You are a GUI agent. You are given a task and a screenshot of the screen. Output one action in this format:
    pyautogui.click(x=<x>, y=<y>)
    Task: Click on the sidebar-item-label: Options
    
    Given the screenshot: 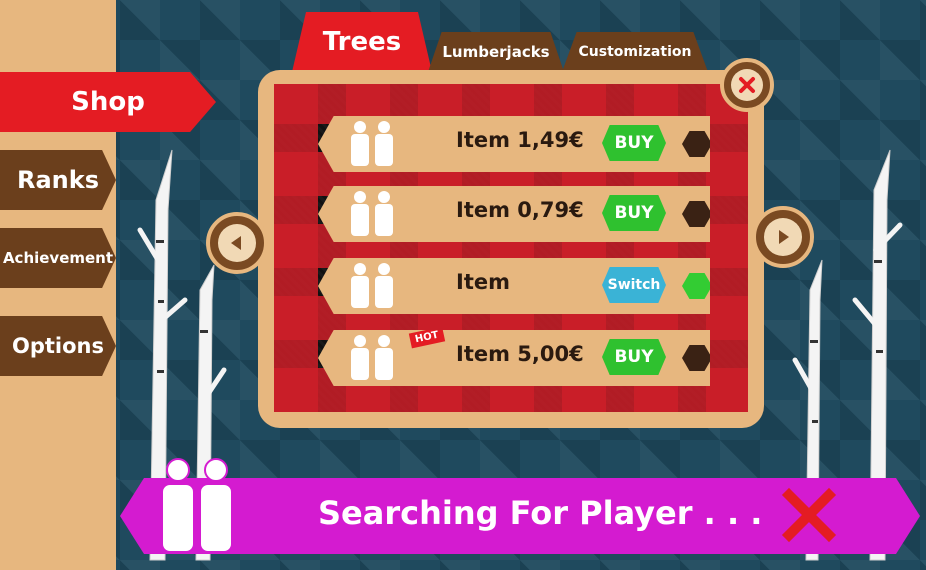 What is the action you would take?
    pyautogui.click(x=58, y=346)
    